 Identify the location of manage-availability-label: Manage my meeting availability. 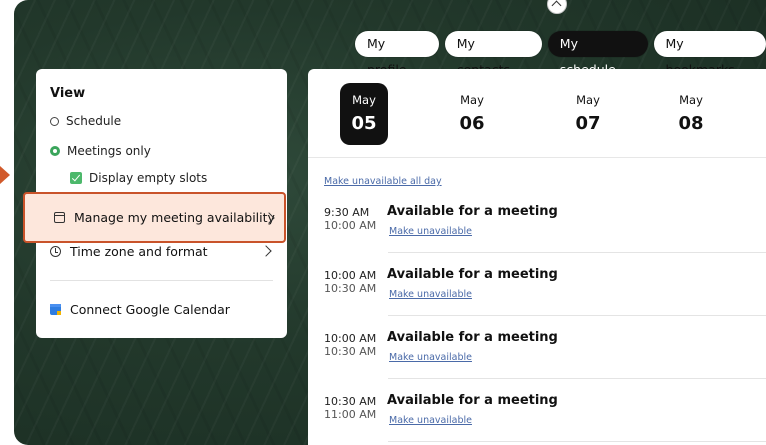
(174, 217).